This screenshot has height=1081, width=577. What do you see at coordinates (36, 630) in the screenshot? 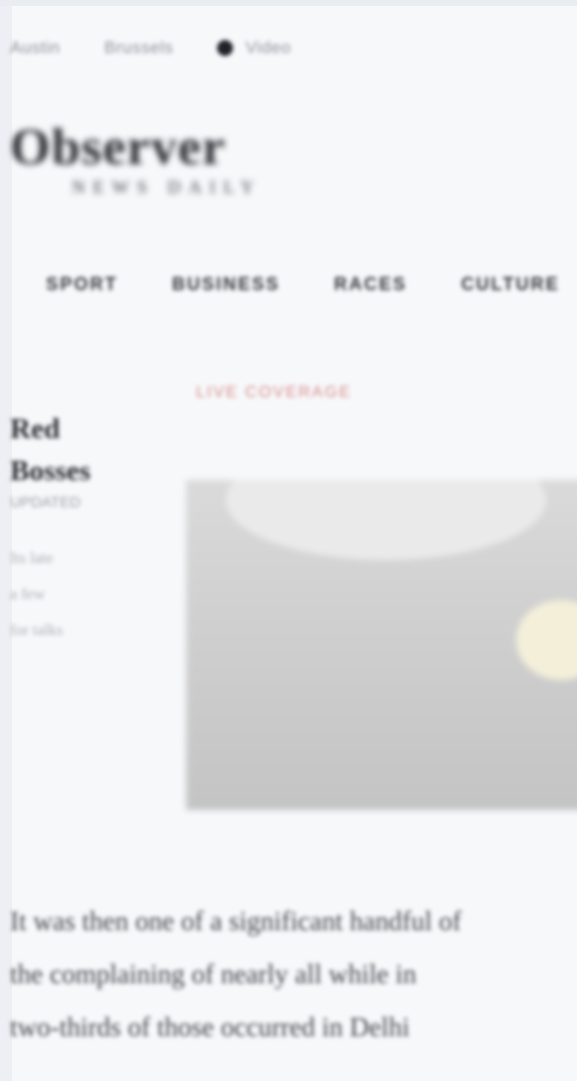
I see `teaser-snippet-line: for talks` at bounding box center [36, 630].